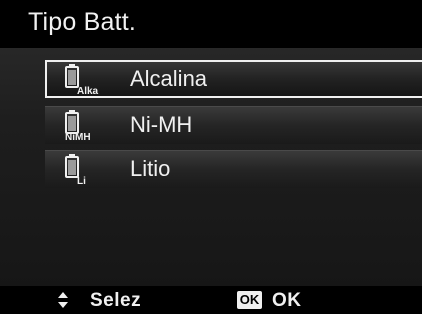 The height and width of the screenshot is (314, 422). I want to click on menu-item-ni-mh: NiMH Ni-MH, so click(233, 125).